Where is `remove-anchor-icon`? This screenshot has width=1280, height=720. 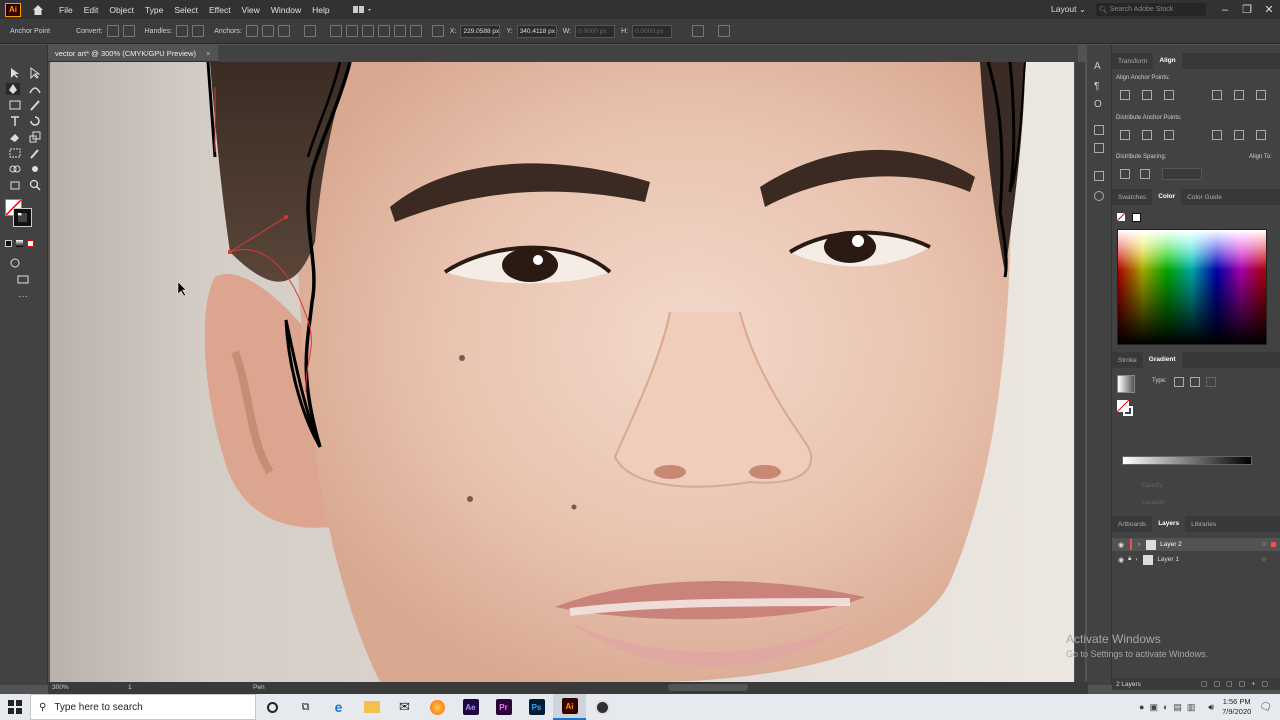 remove-anchor-icon is located at coordinates (251, 31).